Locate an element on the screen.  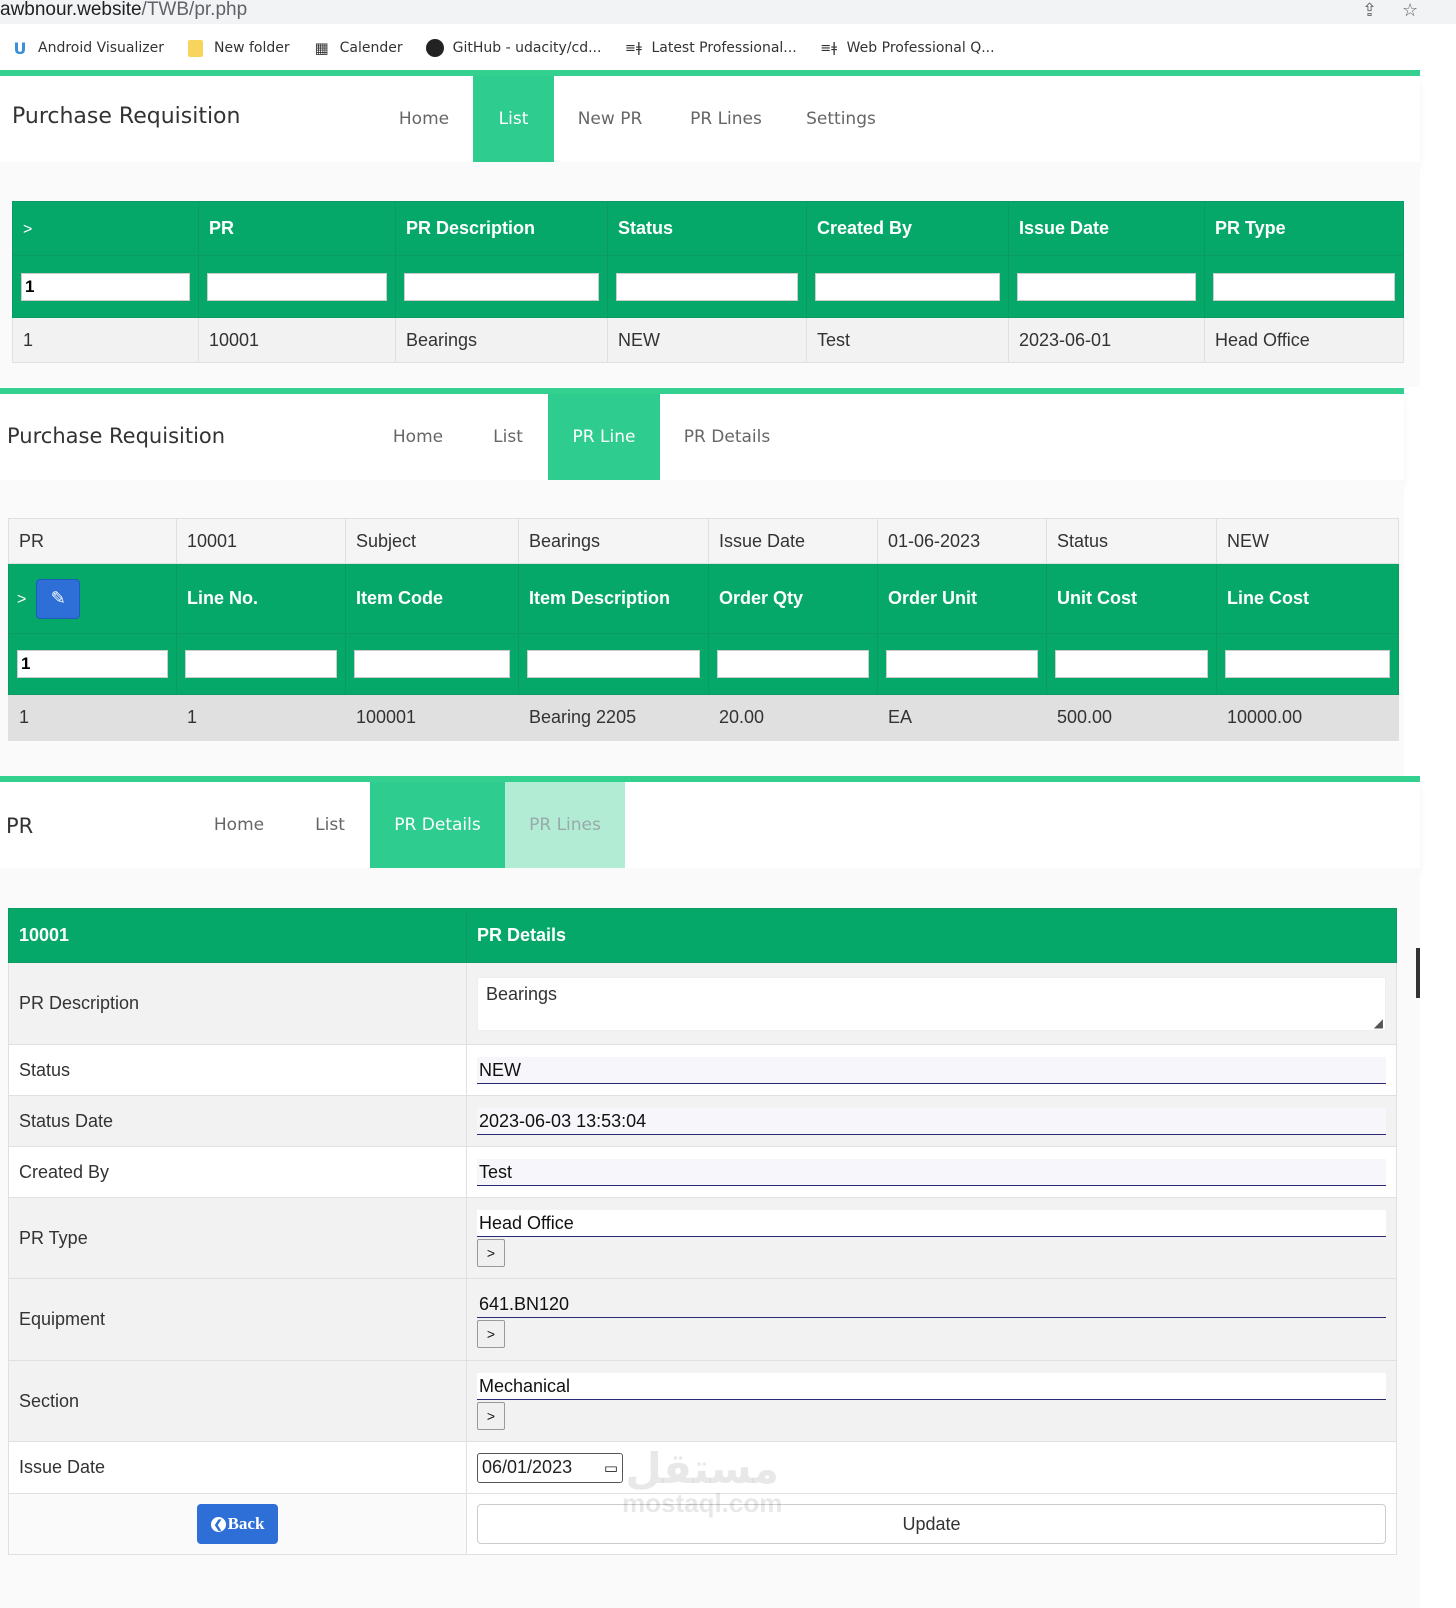
filter-input-status is located at coordinates (707, 286).